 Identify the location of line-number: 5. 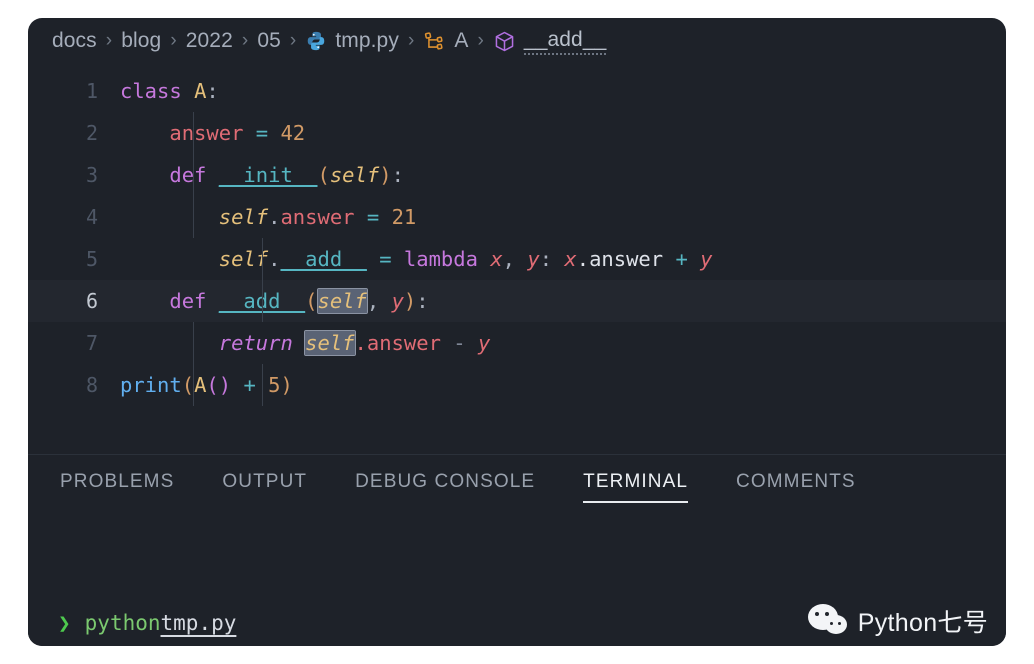
(91, 259).